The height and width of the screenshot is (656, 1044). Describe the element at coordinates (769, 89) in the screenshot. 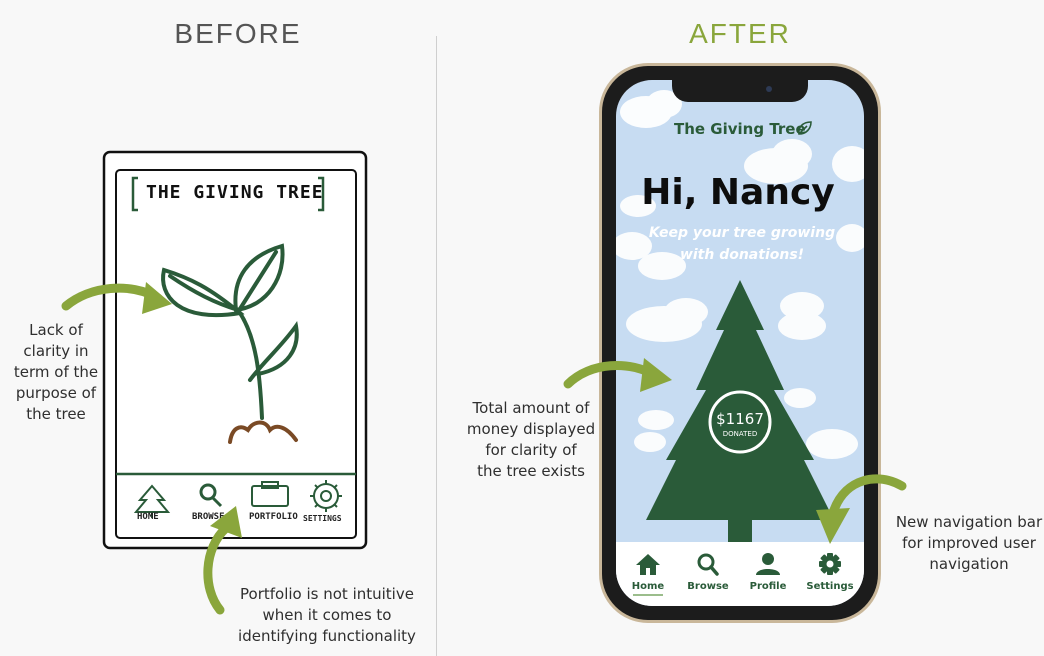

I see `camera-dot` at that location.